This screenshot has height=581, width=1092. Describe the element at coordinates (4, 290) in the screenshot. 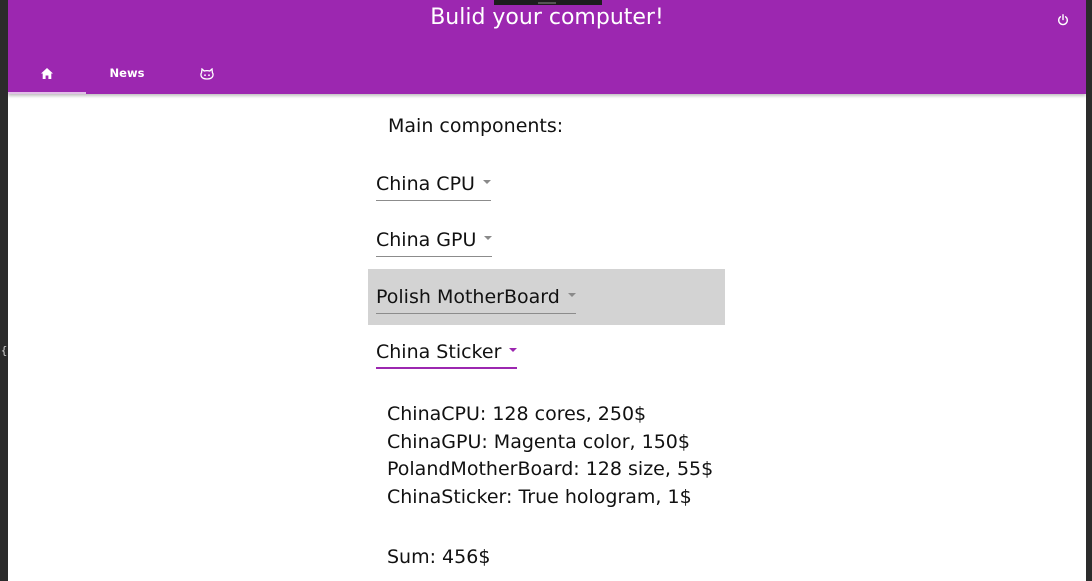

I see `window-edge-left: {` at that location.